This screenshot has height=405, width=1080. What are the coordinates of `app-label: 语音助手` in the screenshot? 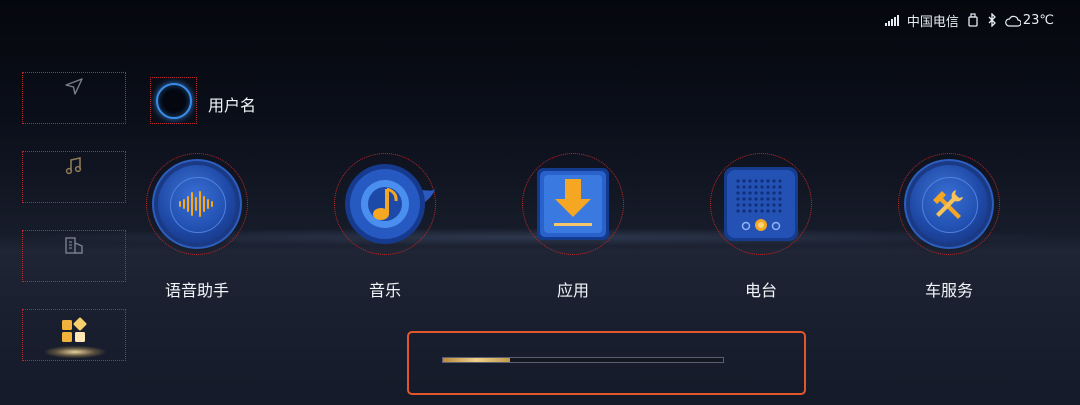 It's located at (196, 290).